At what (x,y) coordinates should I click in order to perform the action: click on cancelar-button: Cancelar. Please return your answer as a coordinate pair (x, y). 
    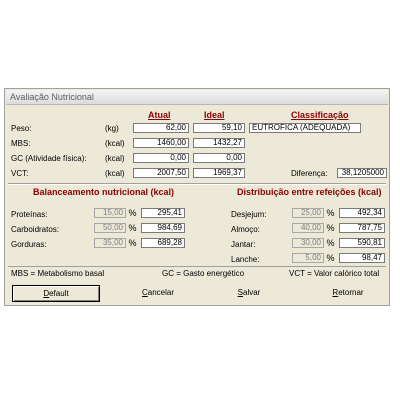
    Looking at the image, I should click on (158, 293).